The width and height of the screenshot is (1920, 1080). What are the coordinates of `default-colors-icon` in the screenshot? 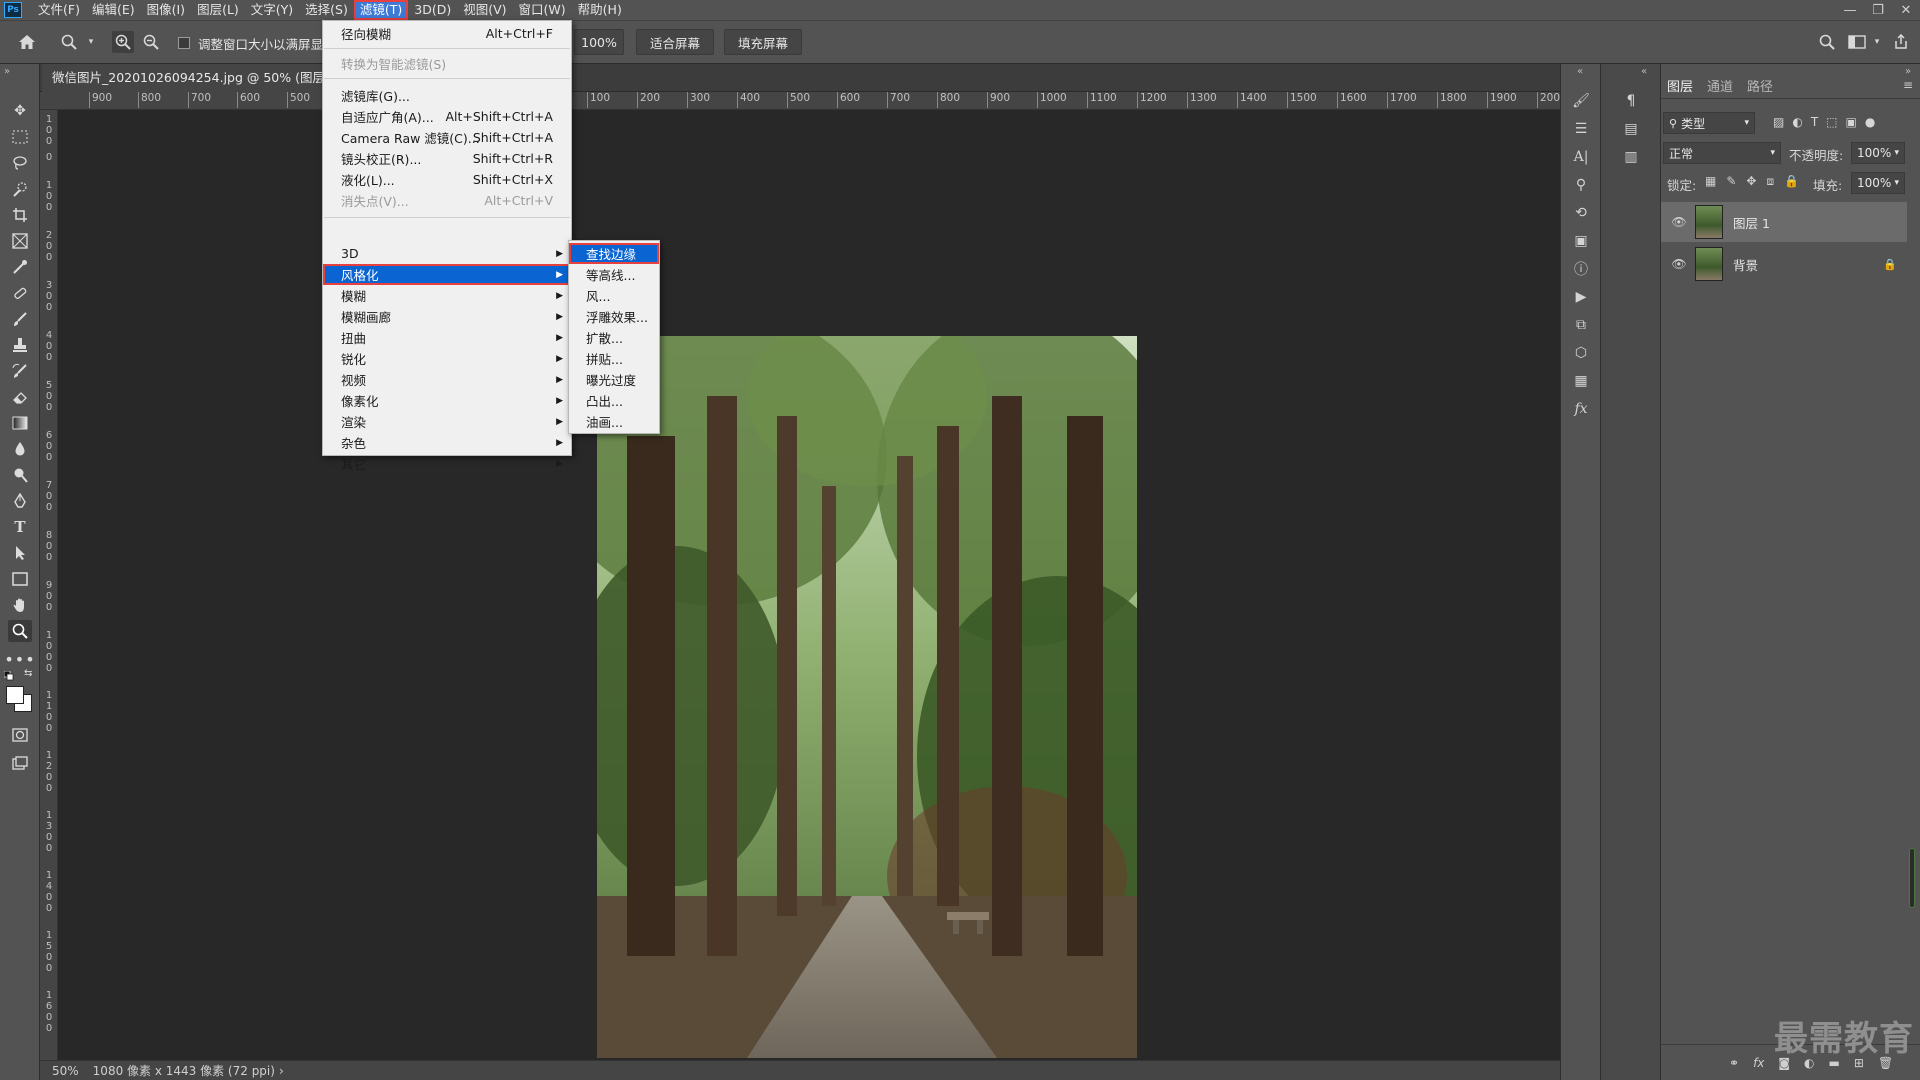 It's located at (8, 675).